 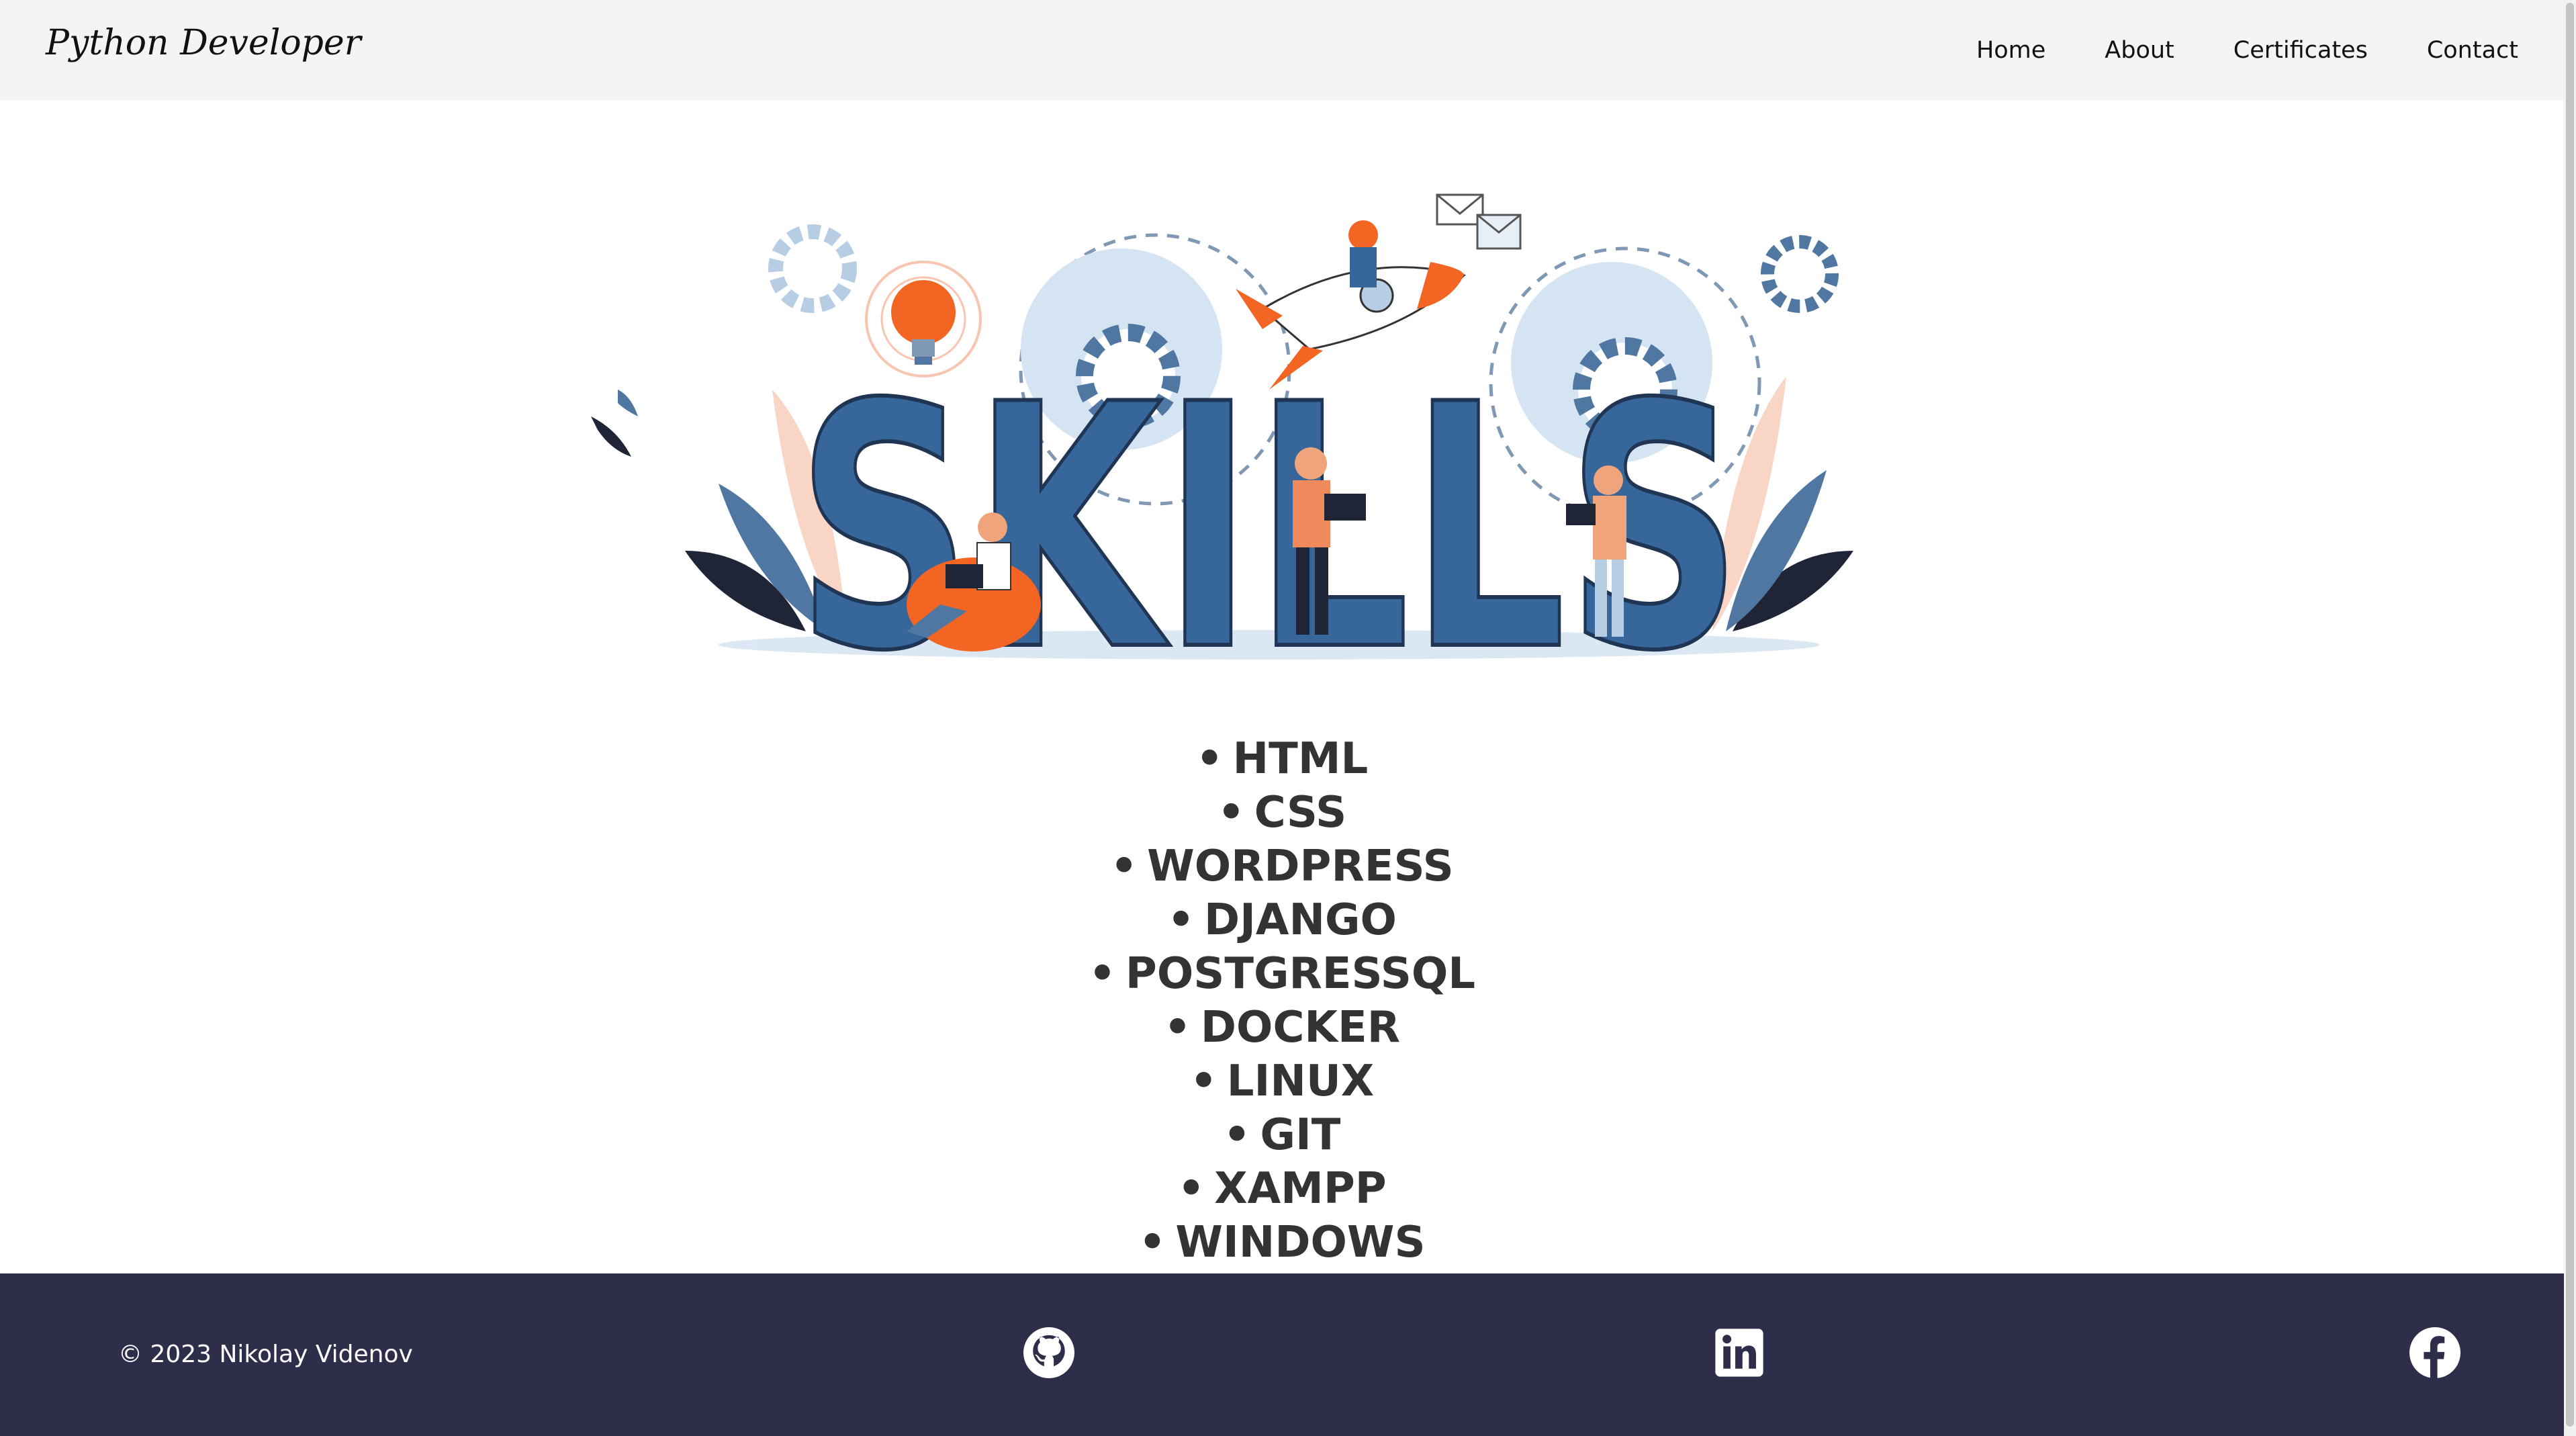 What do you see at coordinates (812, 268) in the screenshot?
I see `small-gear-top-left` at bounding box center [812, 268].